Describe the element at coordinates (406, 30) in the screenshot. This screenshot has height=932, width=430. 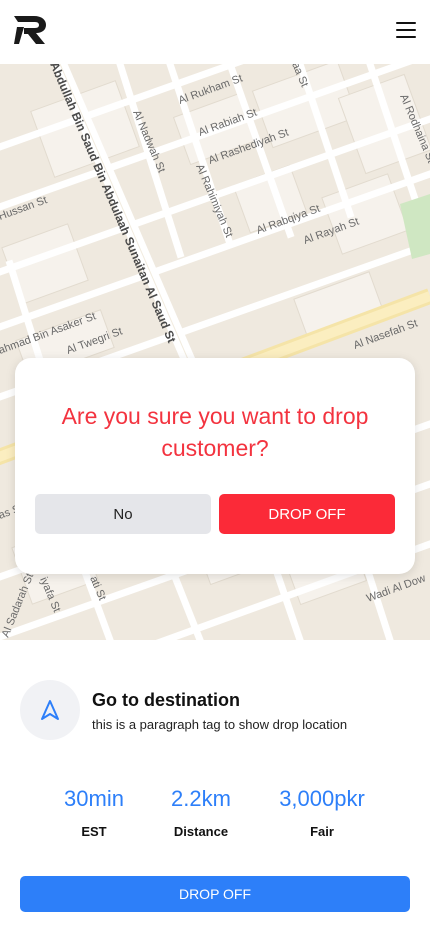
I see `hamburger-menu-icon` at that location.